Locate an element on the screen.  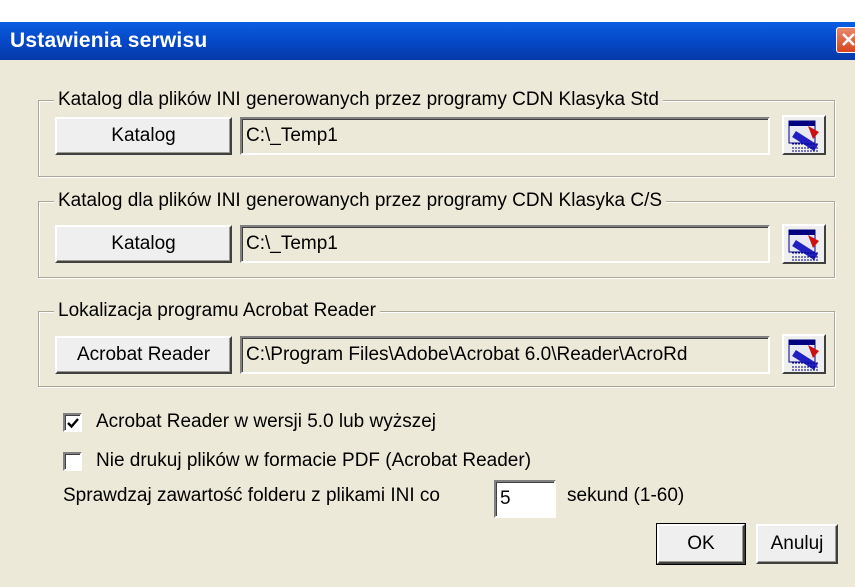
browse-std-button is located at coordinates (804, 135).